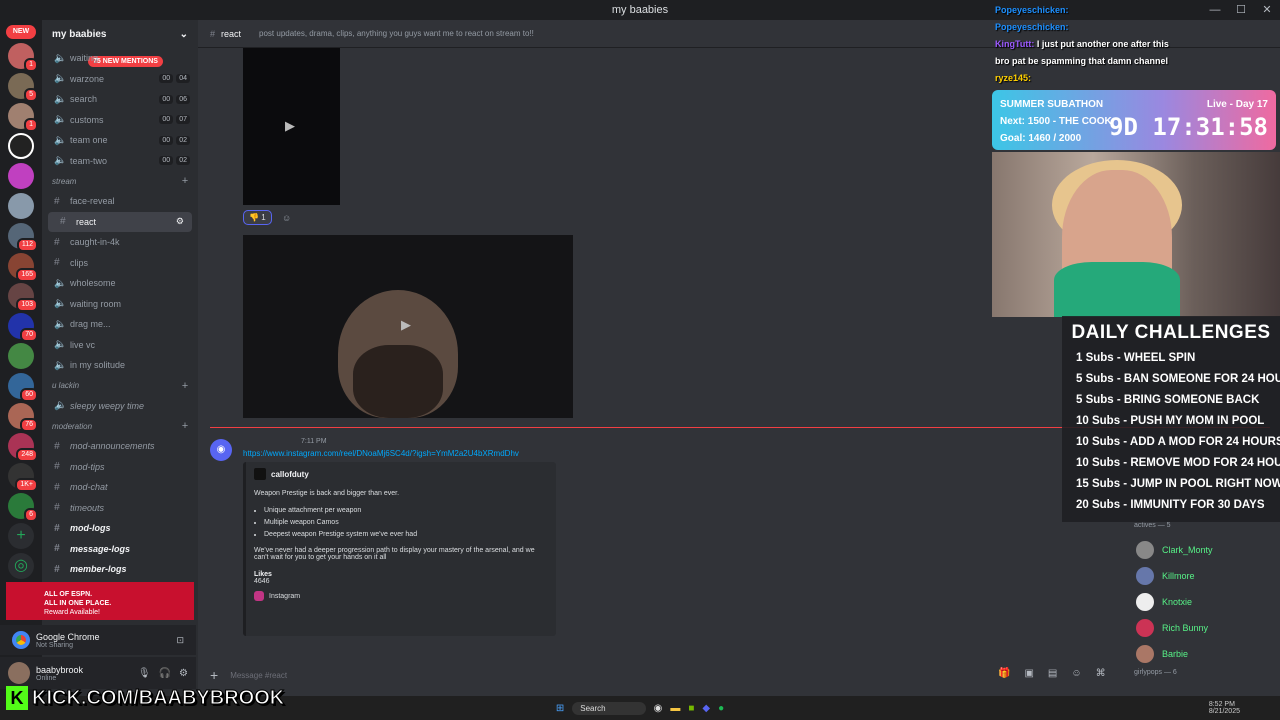  What do you see at coordinates (57, 263) in the screenshot?
I see `hashtag-icon: #` at bounding box center [57, 263].